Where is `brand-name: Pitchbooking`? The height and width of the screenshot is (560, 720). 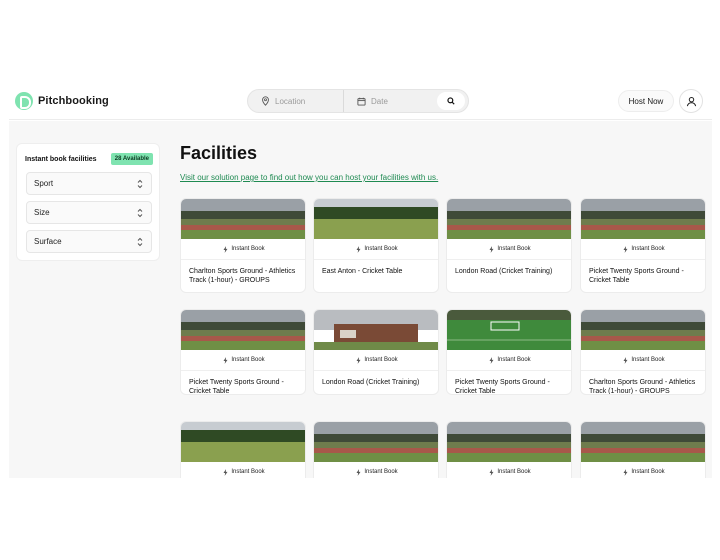 brand-name: Pitchbooking is located at coordinates (73, 101).